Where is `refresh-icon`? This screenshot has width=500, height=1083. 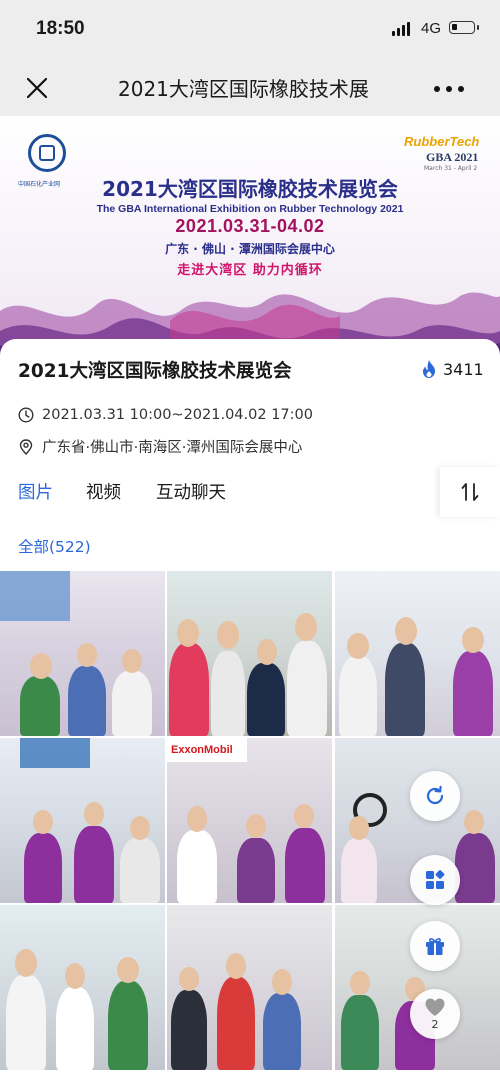
refresh-icon is located at coordinates (435, 795).